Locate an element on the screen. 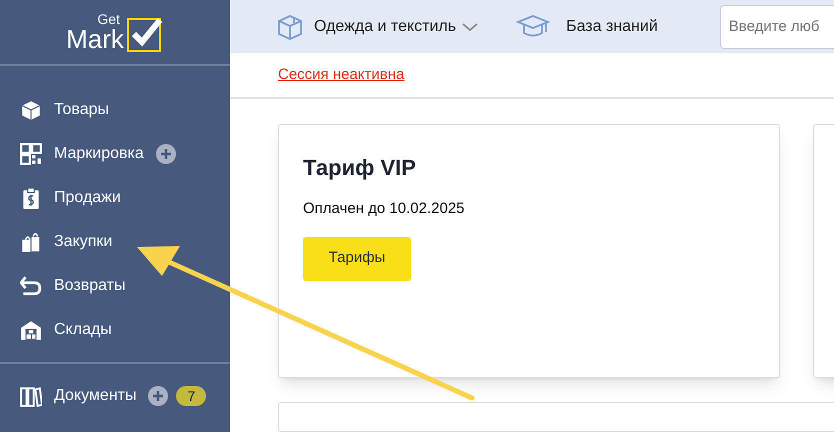  sidebar-item: Возвраты is located at coordinates (90, 286).